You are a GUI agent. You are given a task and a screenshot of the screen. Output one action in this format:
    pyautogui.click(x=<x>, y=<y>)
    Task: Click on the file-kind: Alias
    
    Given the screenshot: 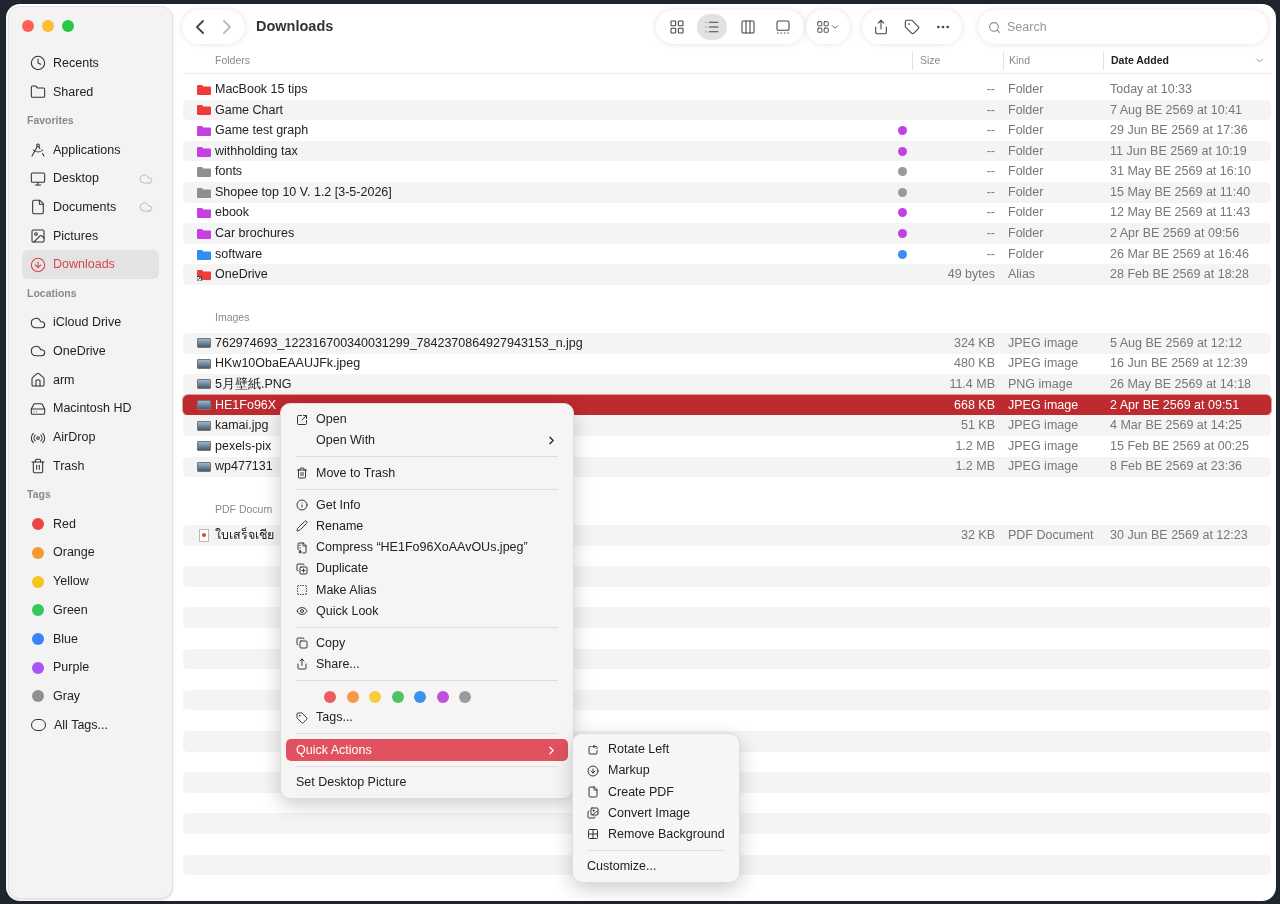 What is the action you would take?
    pyautogui.click(x=1022, y=274)
    